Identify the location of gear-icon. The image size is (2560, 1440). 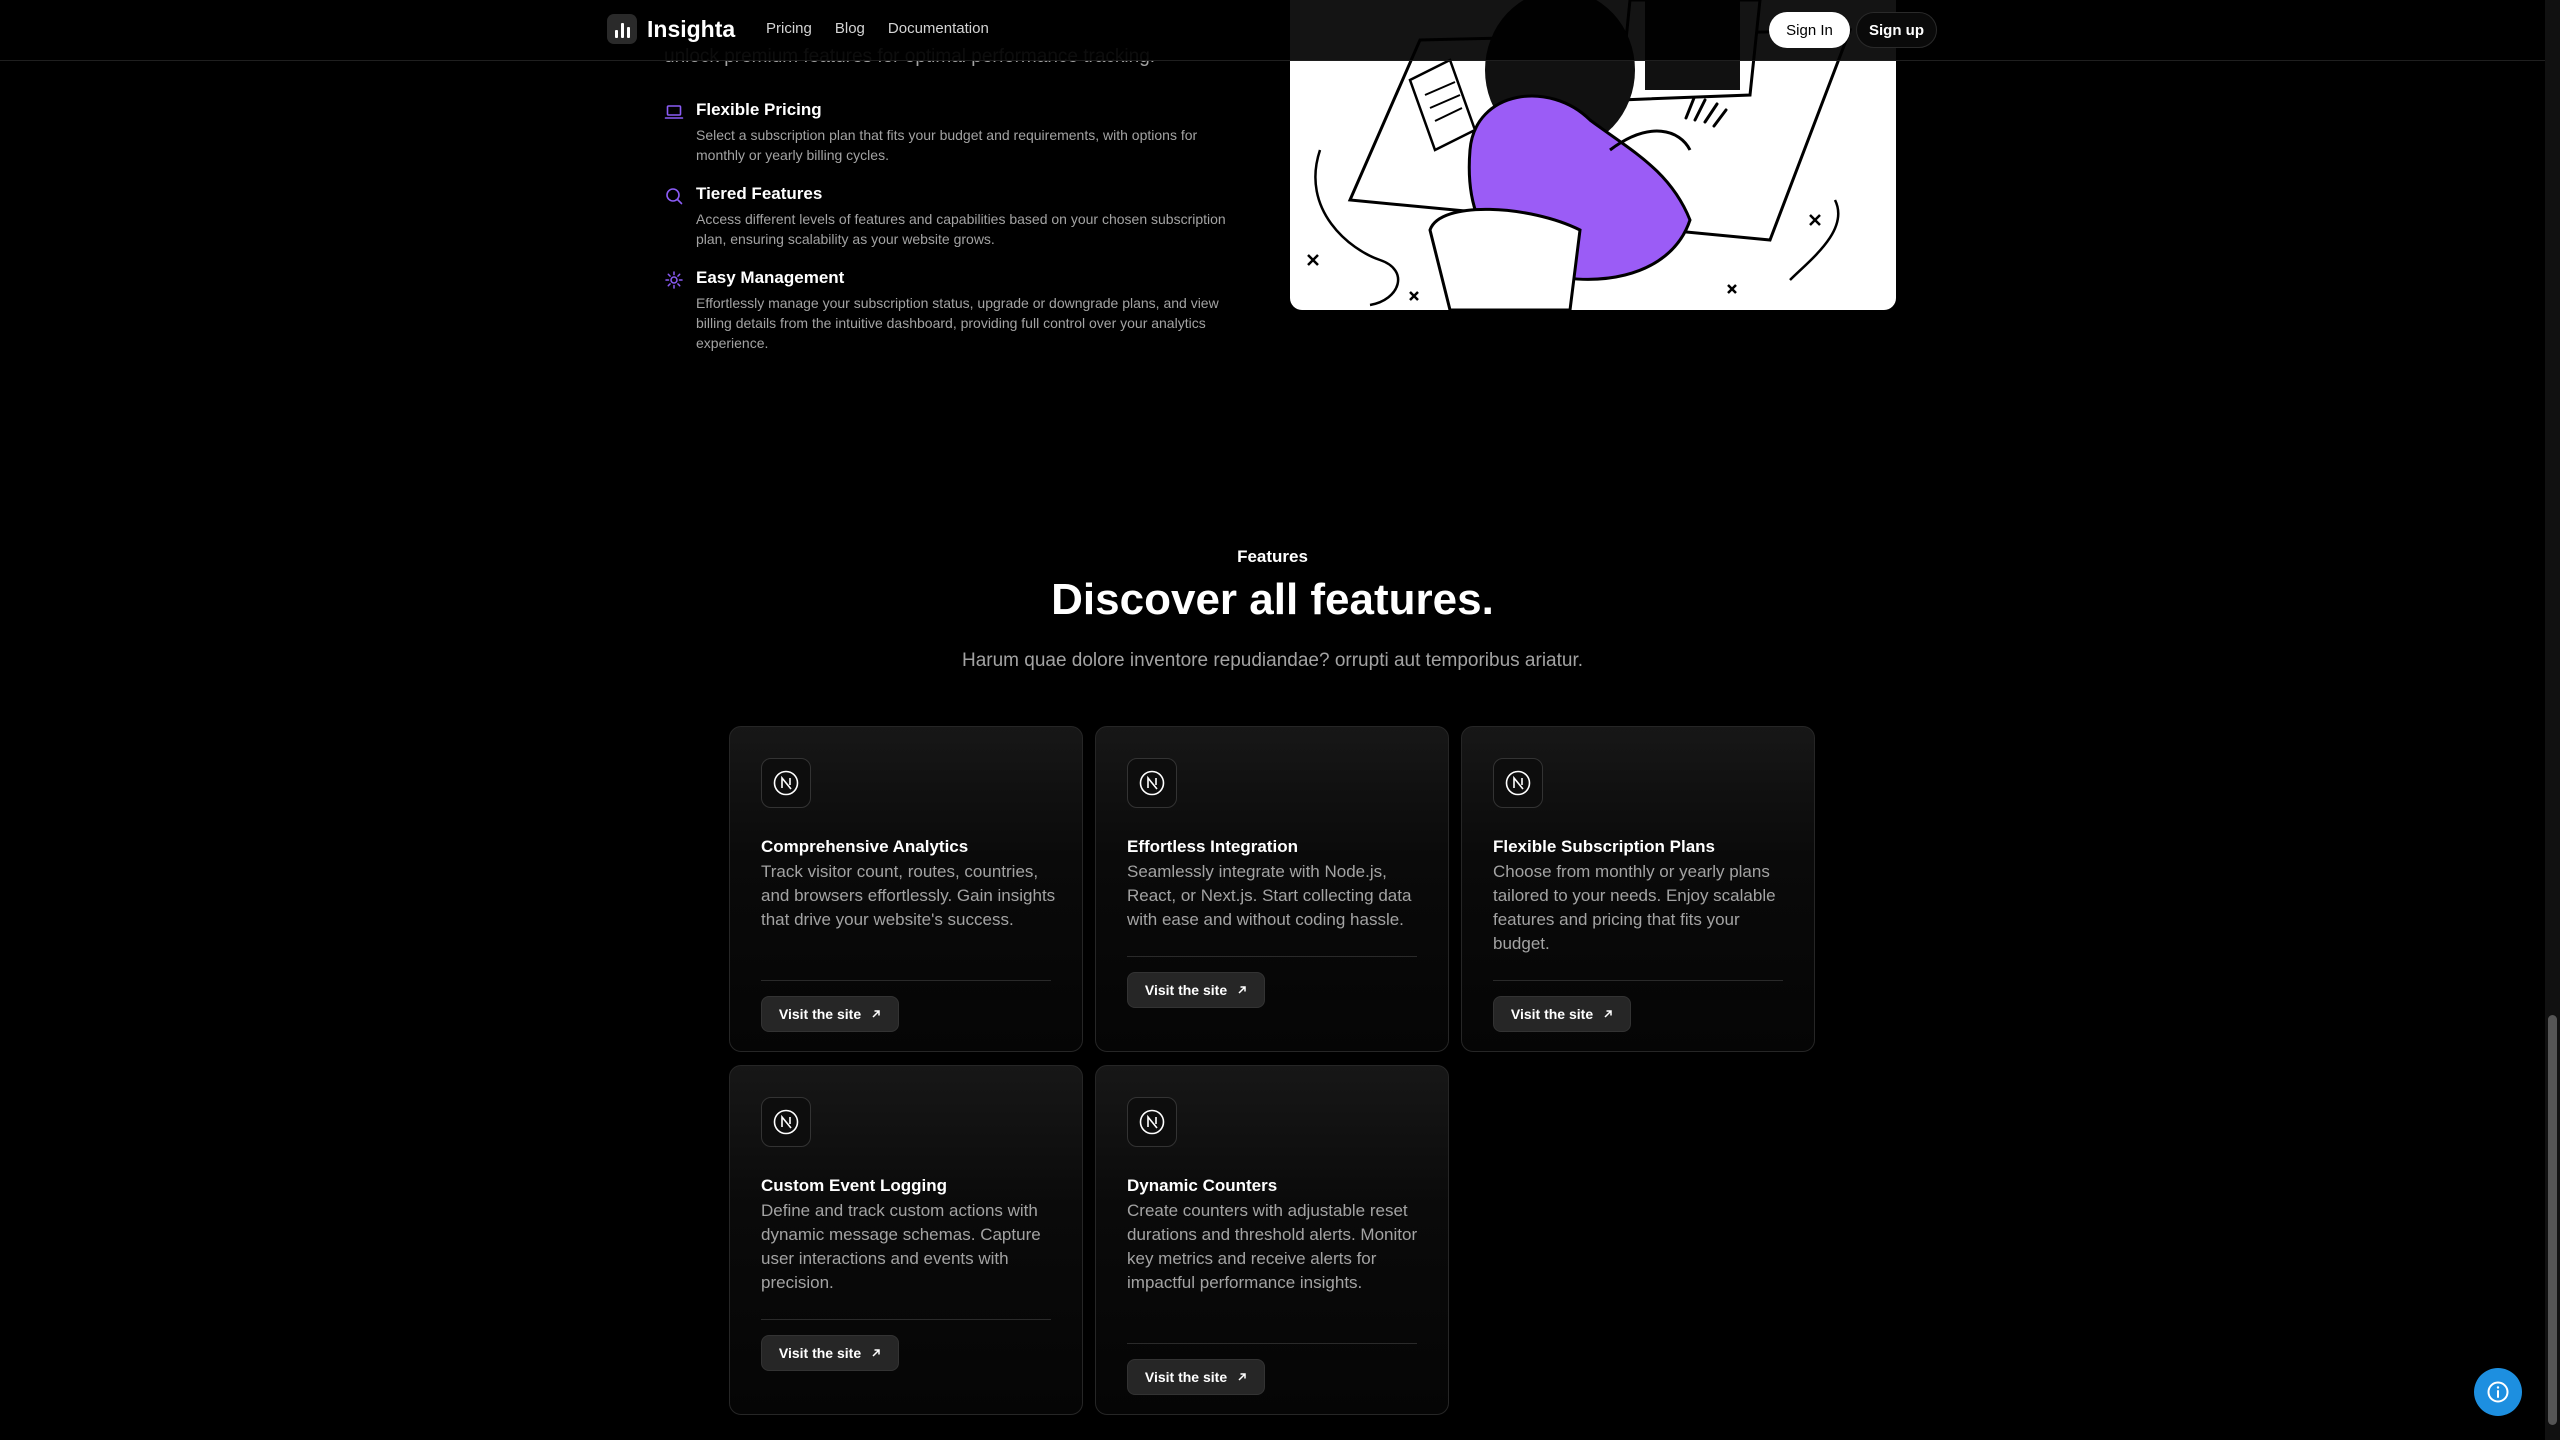
(674, 280).